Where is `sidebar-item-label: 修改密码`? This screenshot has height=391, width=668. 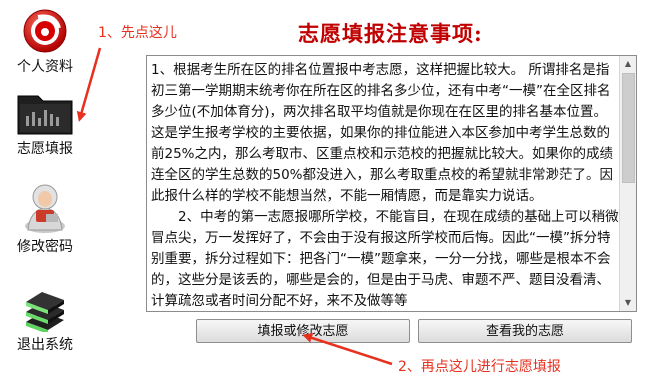
sidebar-item-label: 修改密码 is located at coordinates (45, 247).